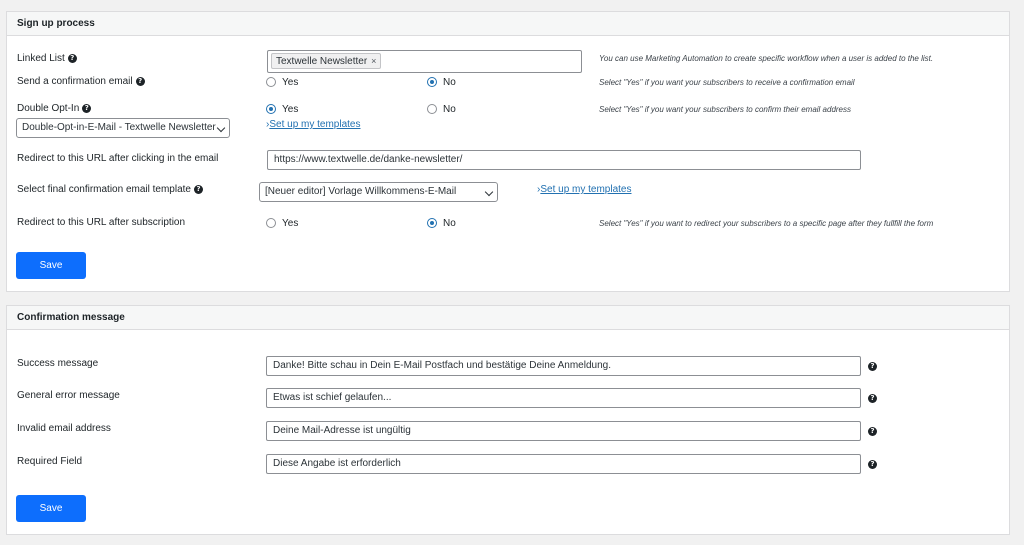 Image resolution: width=1024 pixels, height=545 pixels. I want to click on confirmation-email-no: No, so click(441, 82).